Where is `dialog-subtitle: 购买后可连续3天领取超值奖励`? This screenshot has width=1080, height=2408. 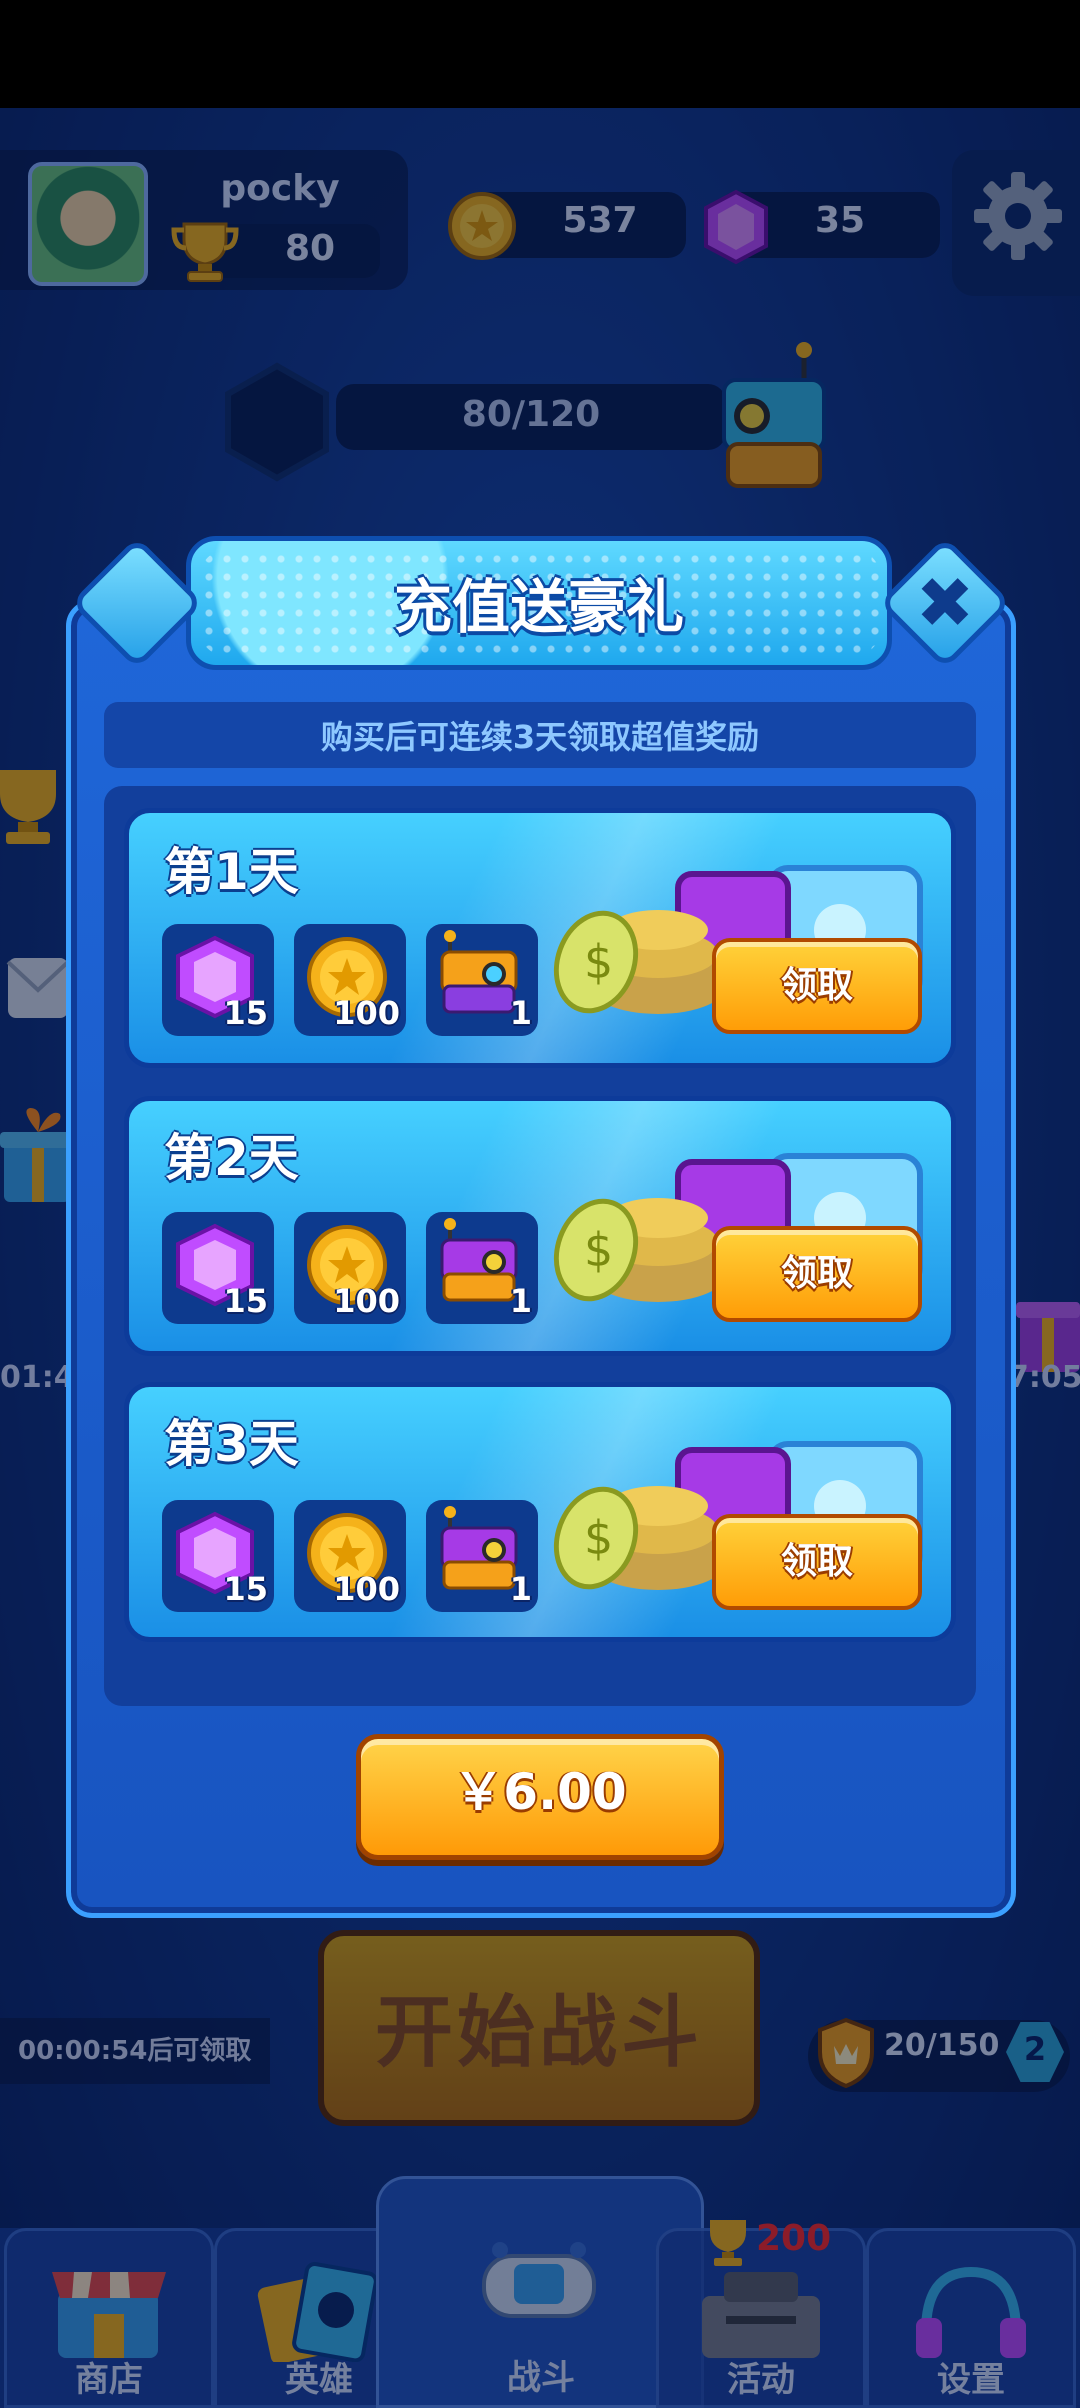 dialog-subtitle: 购买后可连续3天领取超值奖励 is located at coordinates (540, 737).